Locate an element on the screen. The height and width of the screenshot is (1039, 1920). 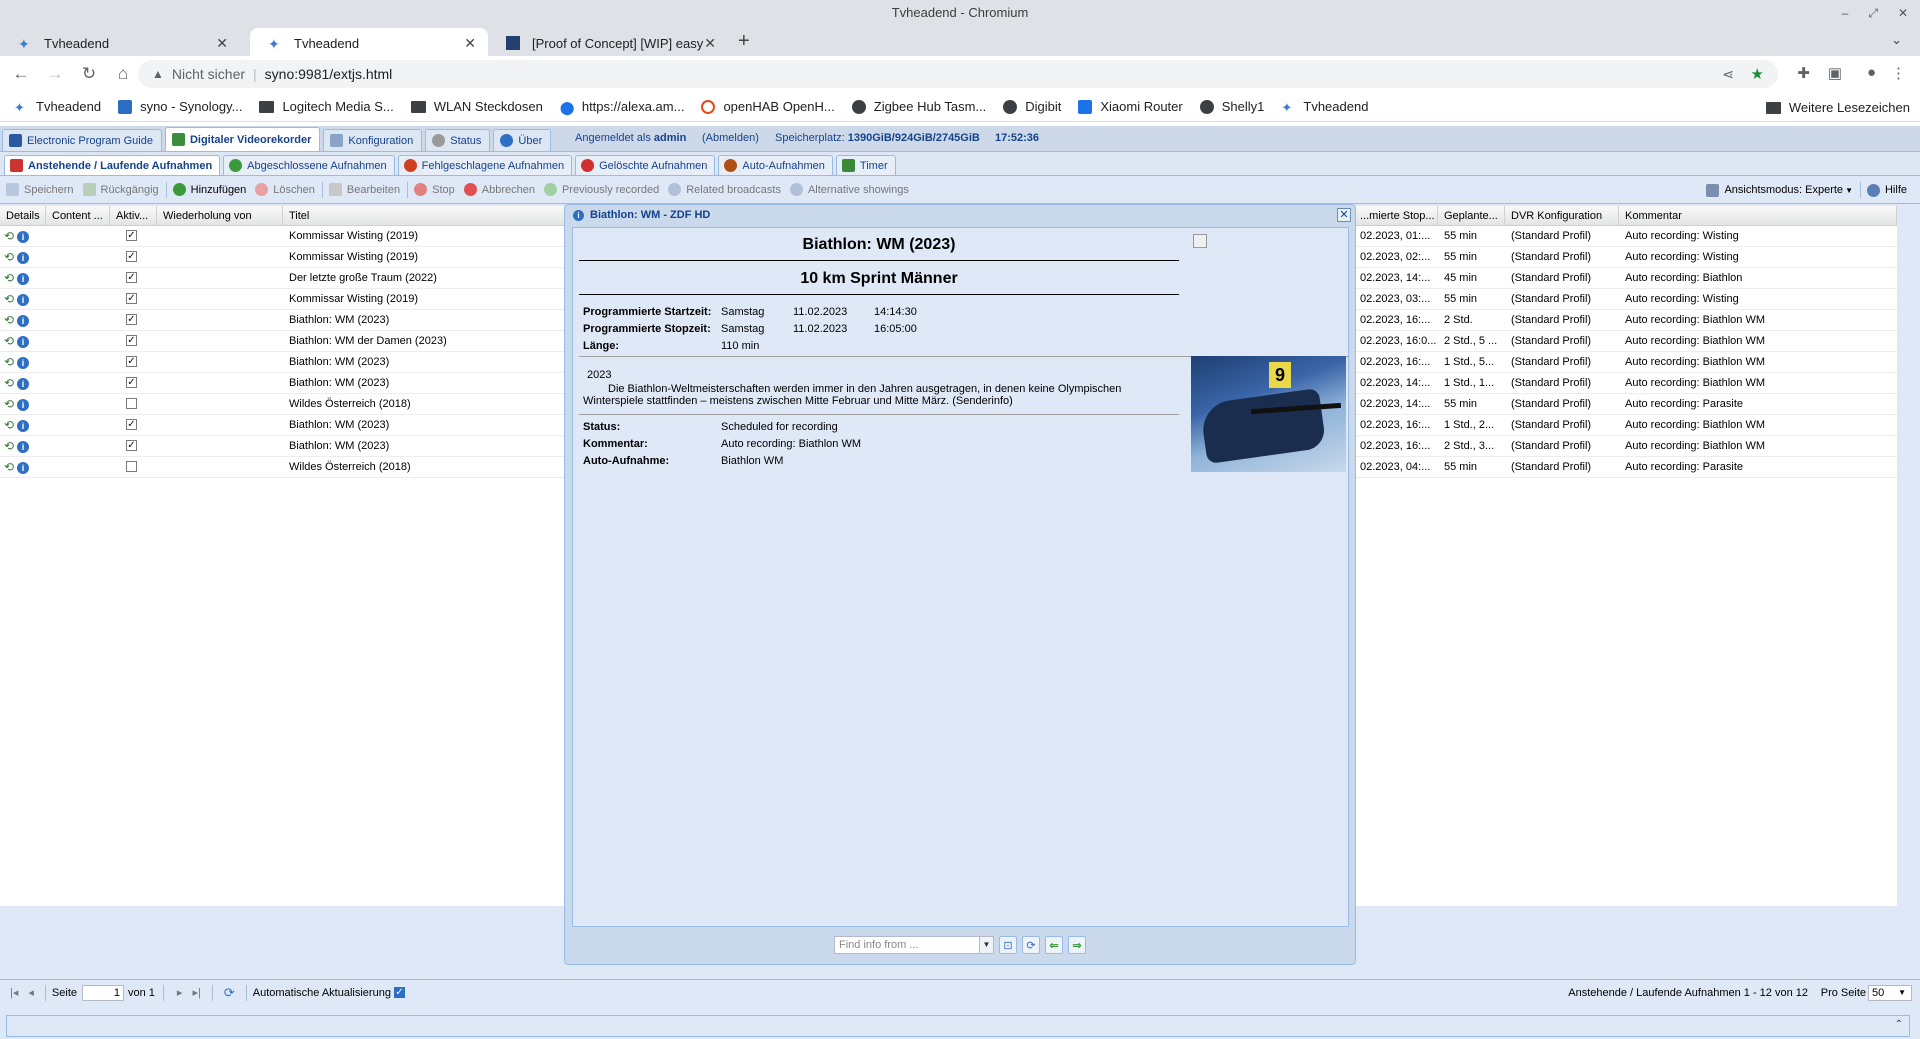
stop-button: Stop is located at coordinates (434, 189).